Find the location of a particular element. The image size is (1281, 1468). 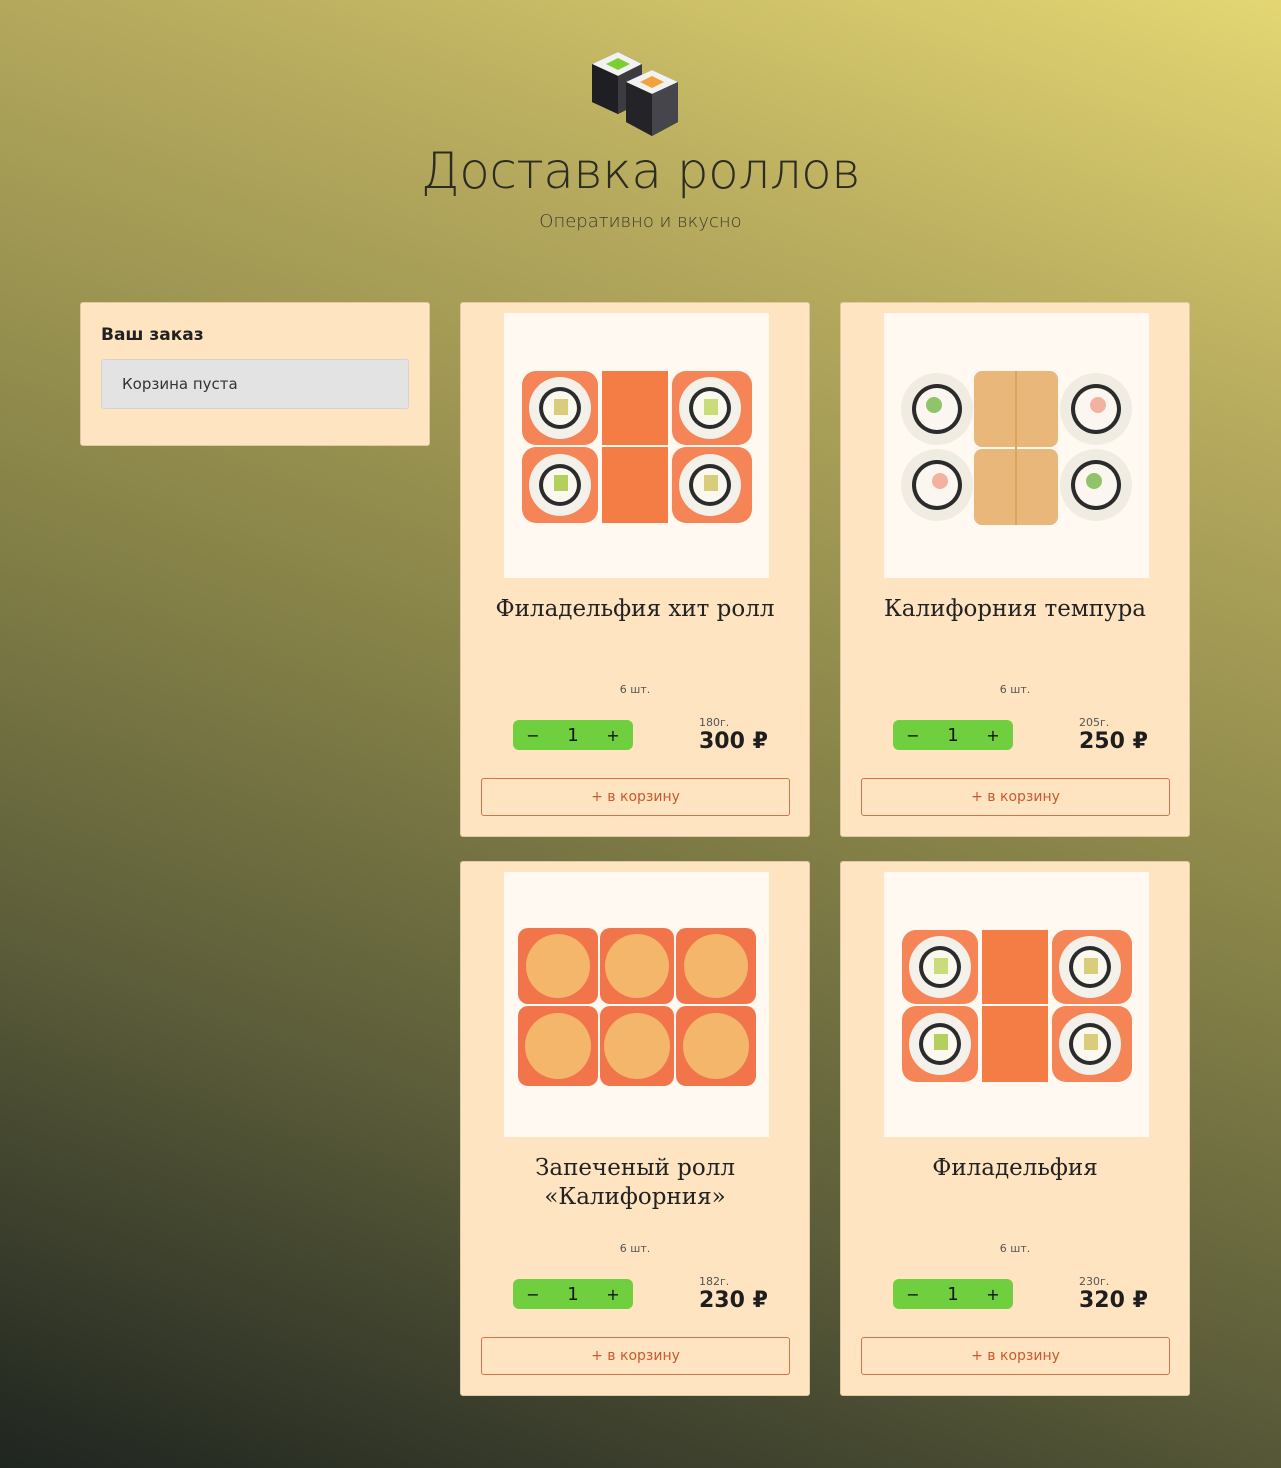

order-title: Ваш заказ is located at coordinates (152, 335).